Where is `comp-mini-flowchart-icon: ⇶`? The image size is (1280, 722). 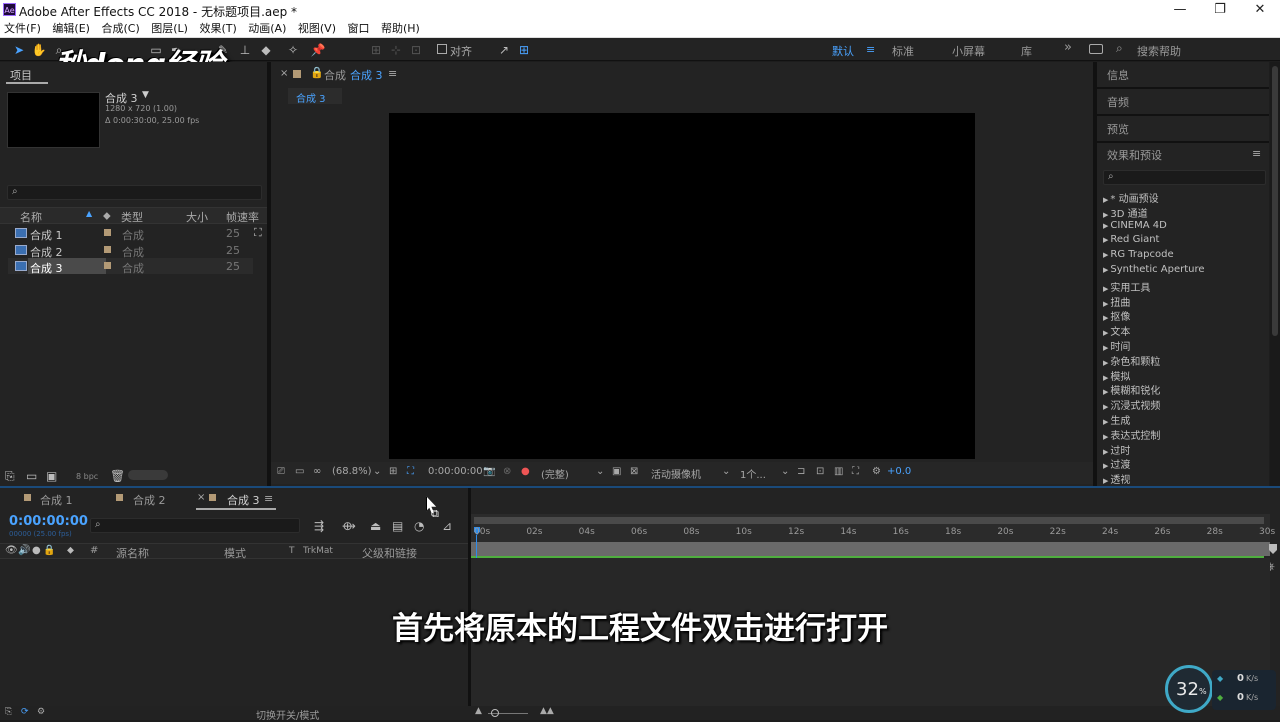 comp-mini-flowchart-icon: ⇶ is located at coordinates (319, 526).